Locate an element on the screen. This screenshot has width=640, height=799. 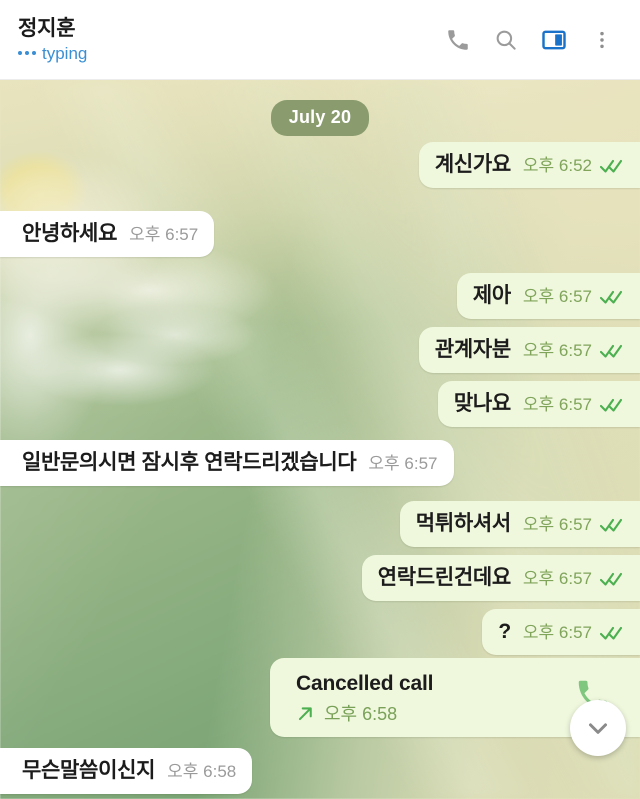
message-meta: 오후 6:52 is located at coordinates (574, 165).